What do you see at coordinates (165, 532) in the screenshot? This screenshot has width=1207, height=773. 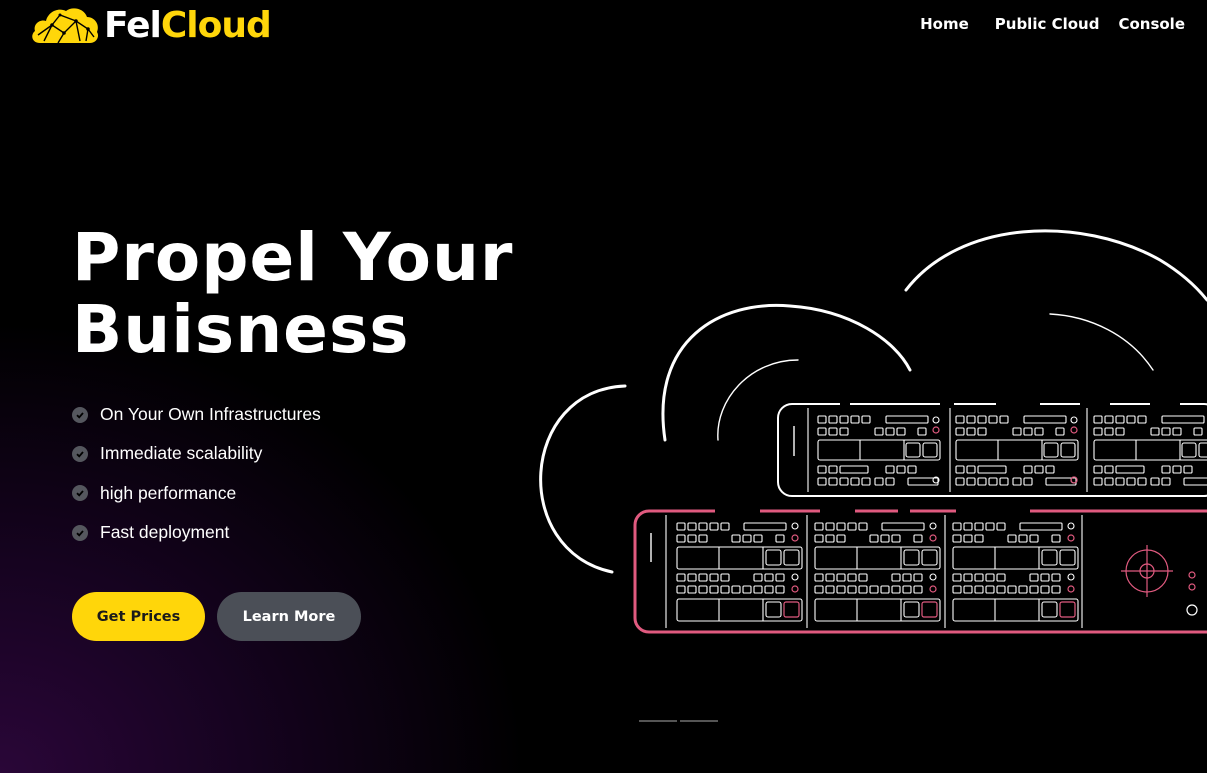 I see `feature-label: Fast deployment` at bounding box center [165, 532].